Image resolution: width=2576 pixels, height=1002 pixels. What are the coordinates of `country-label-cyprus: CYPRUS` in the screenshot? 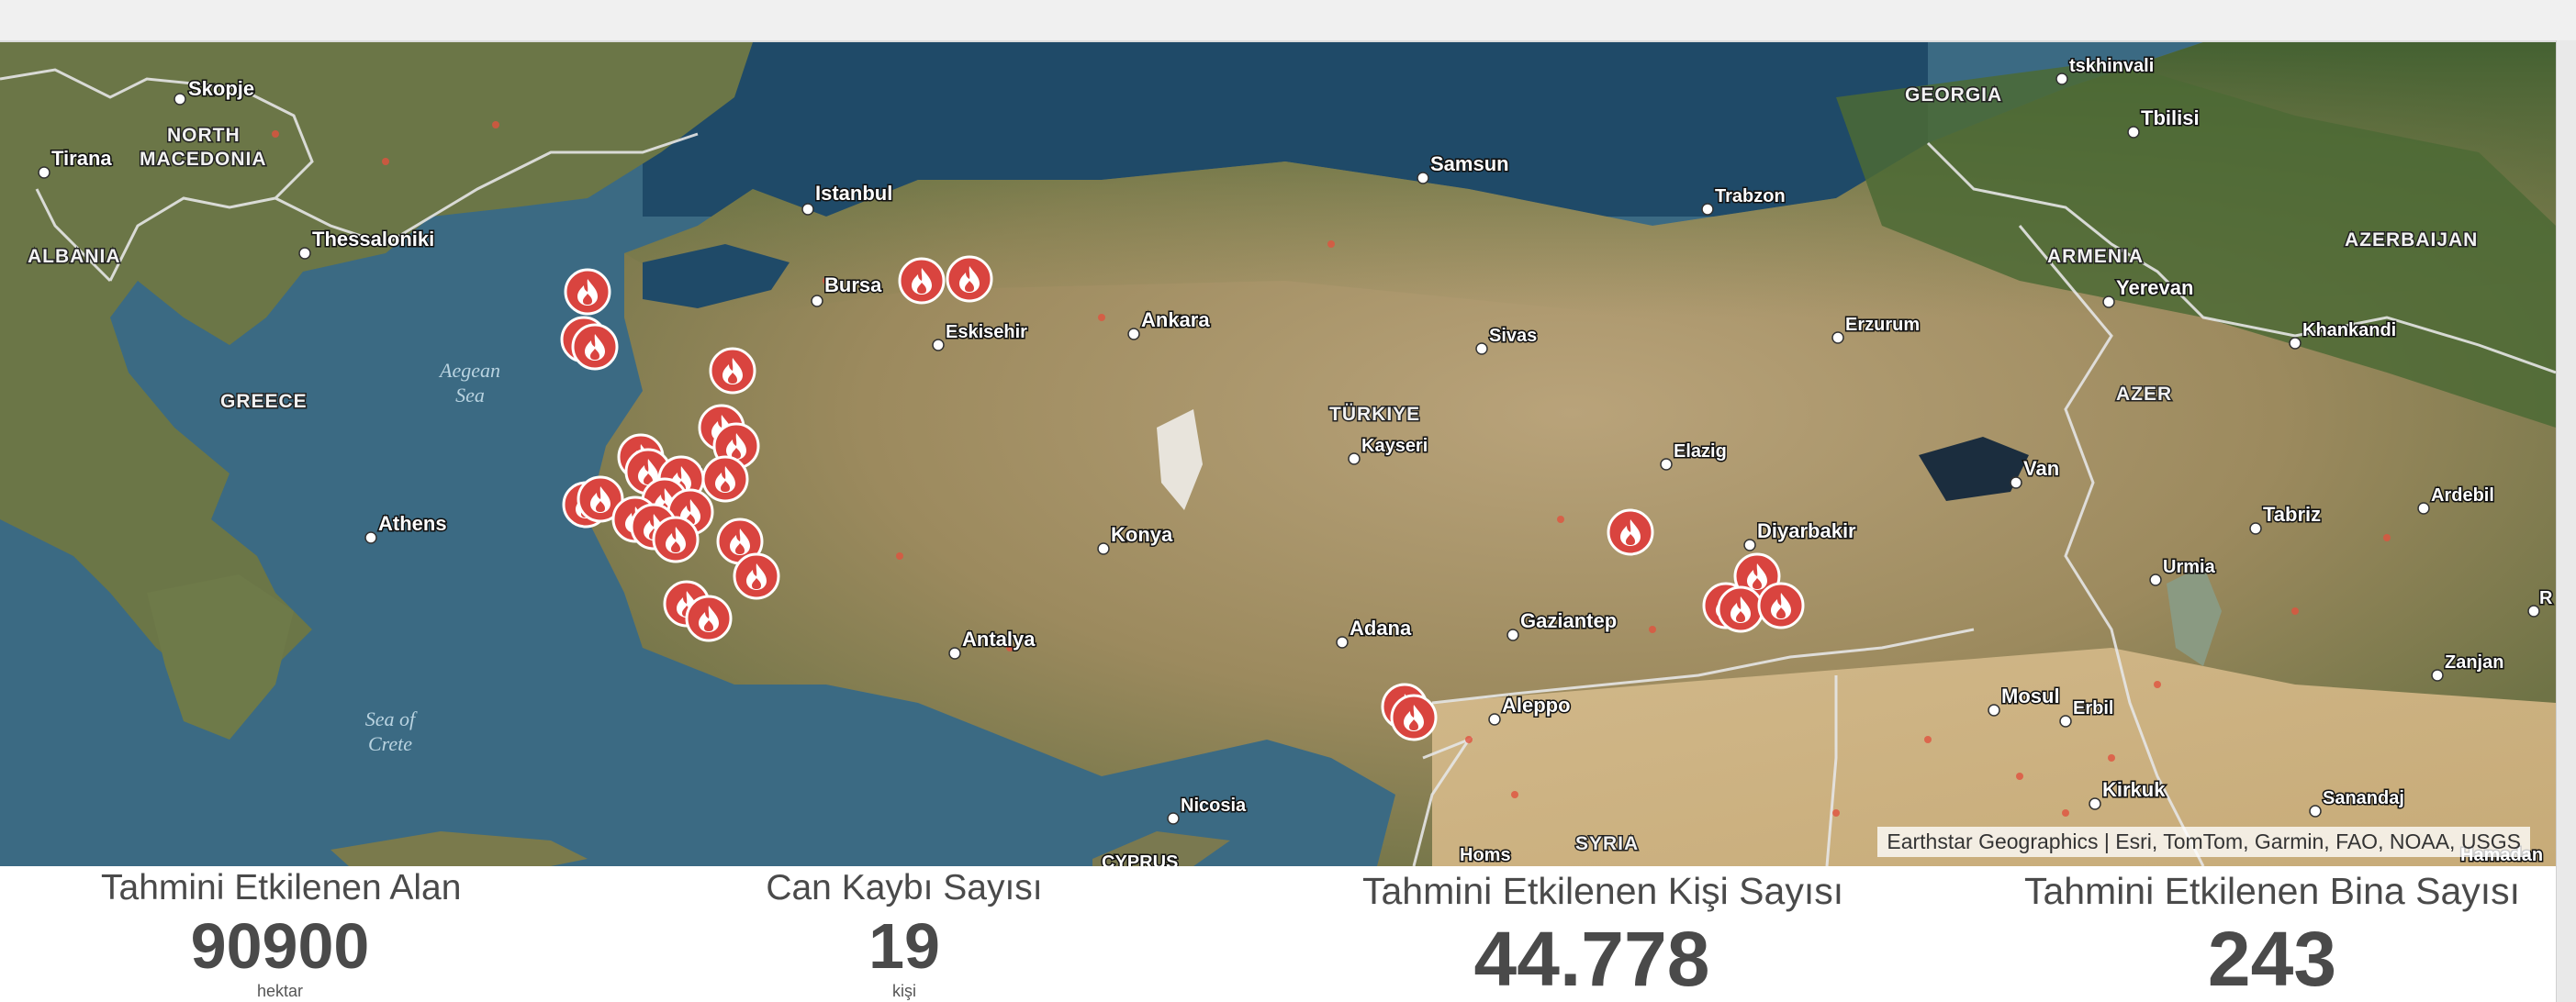 It's located at (1140, 859).